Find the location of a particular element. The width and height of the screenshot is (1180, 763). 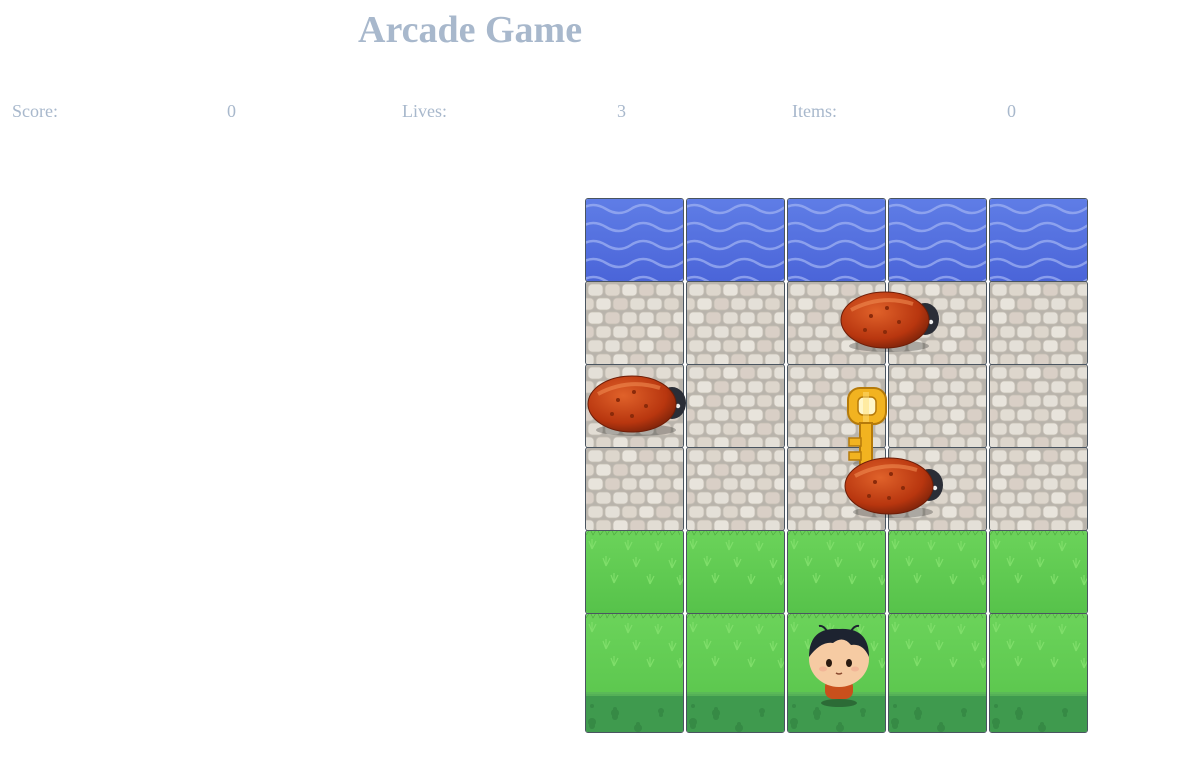

items-value: 0 is located at coordinates (1011, 111).